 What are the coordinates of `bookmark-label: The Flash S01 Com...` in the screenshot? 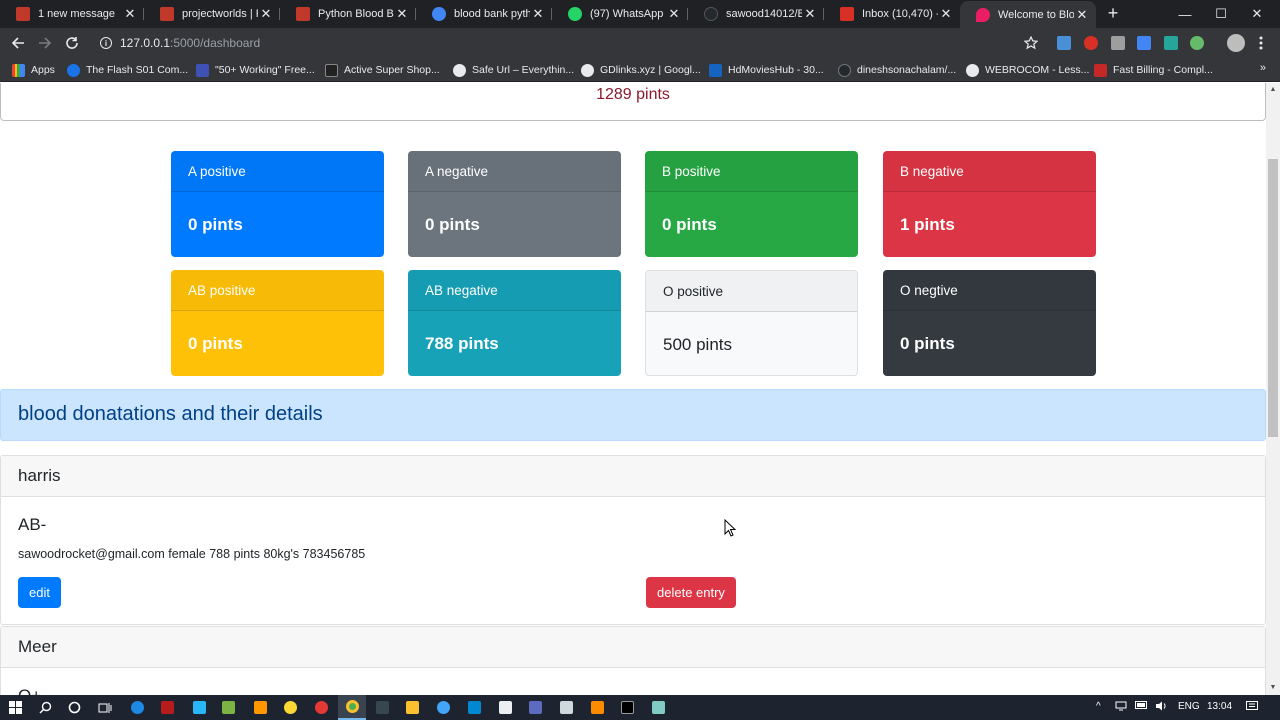 It's located at (137, 70).